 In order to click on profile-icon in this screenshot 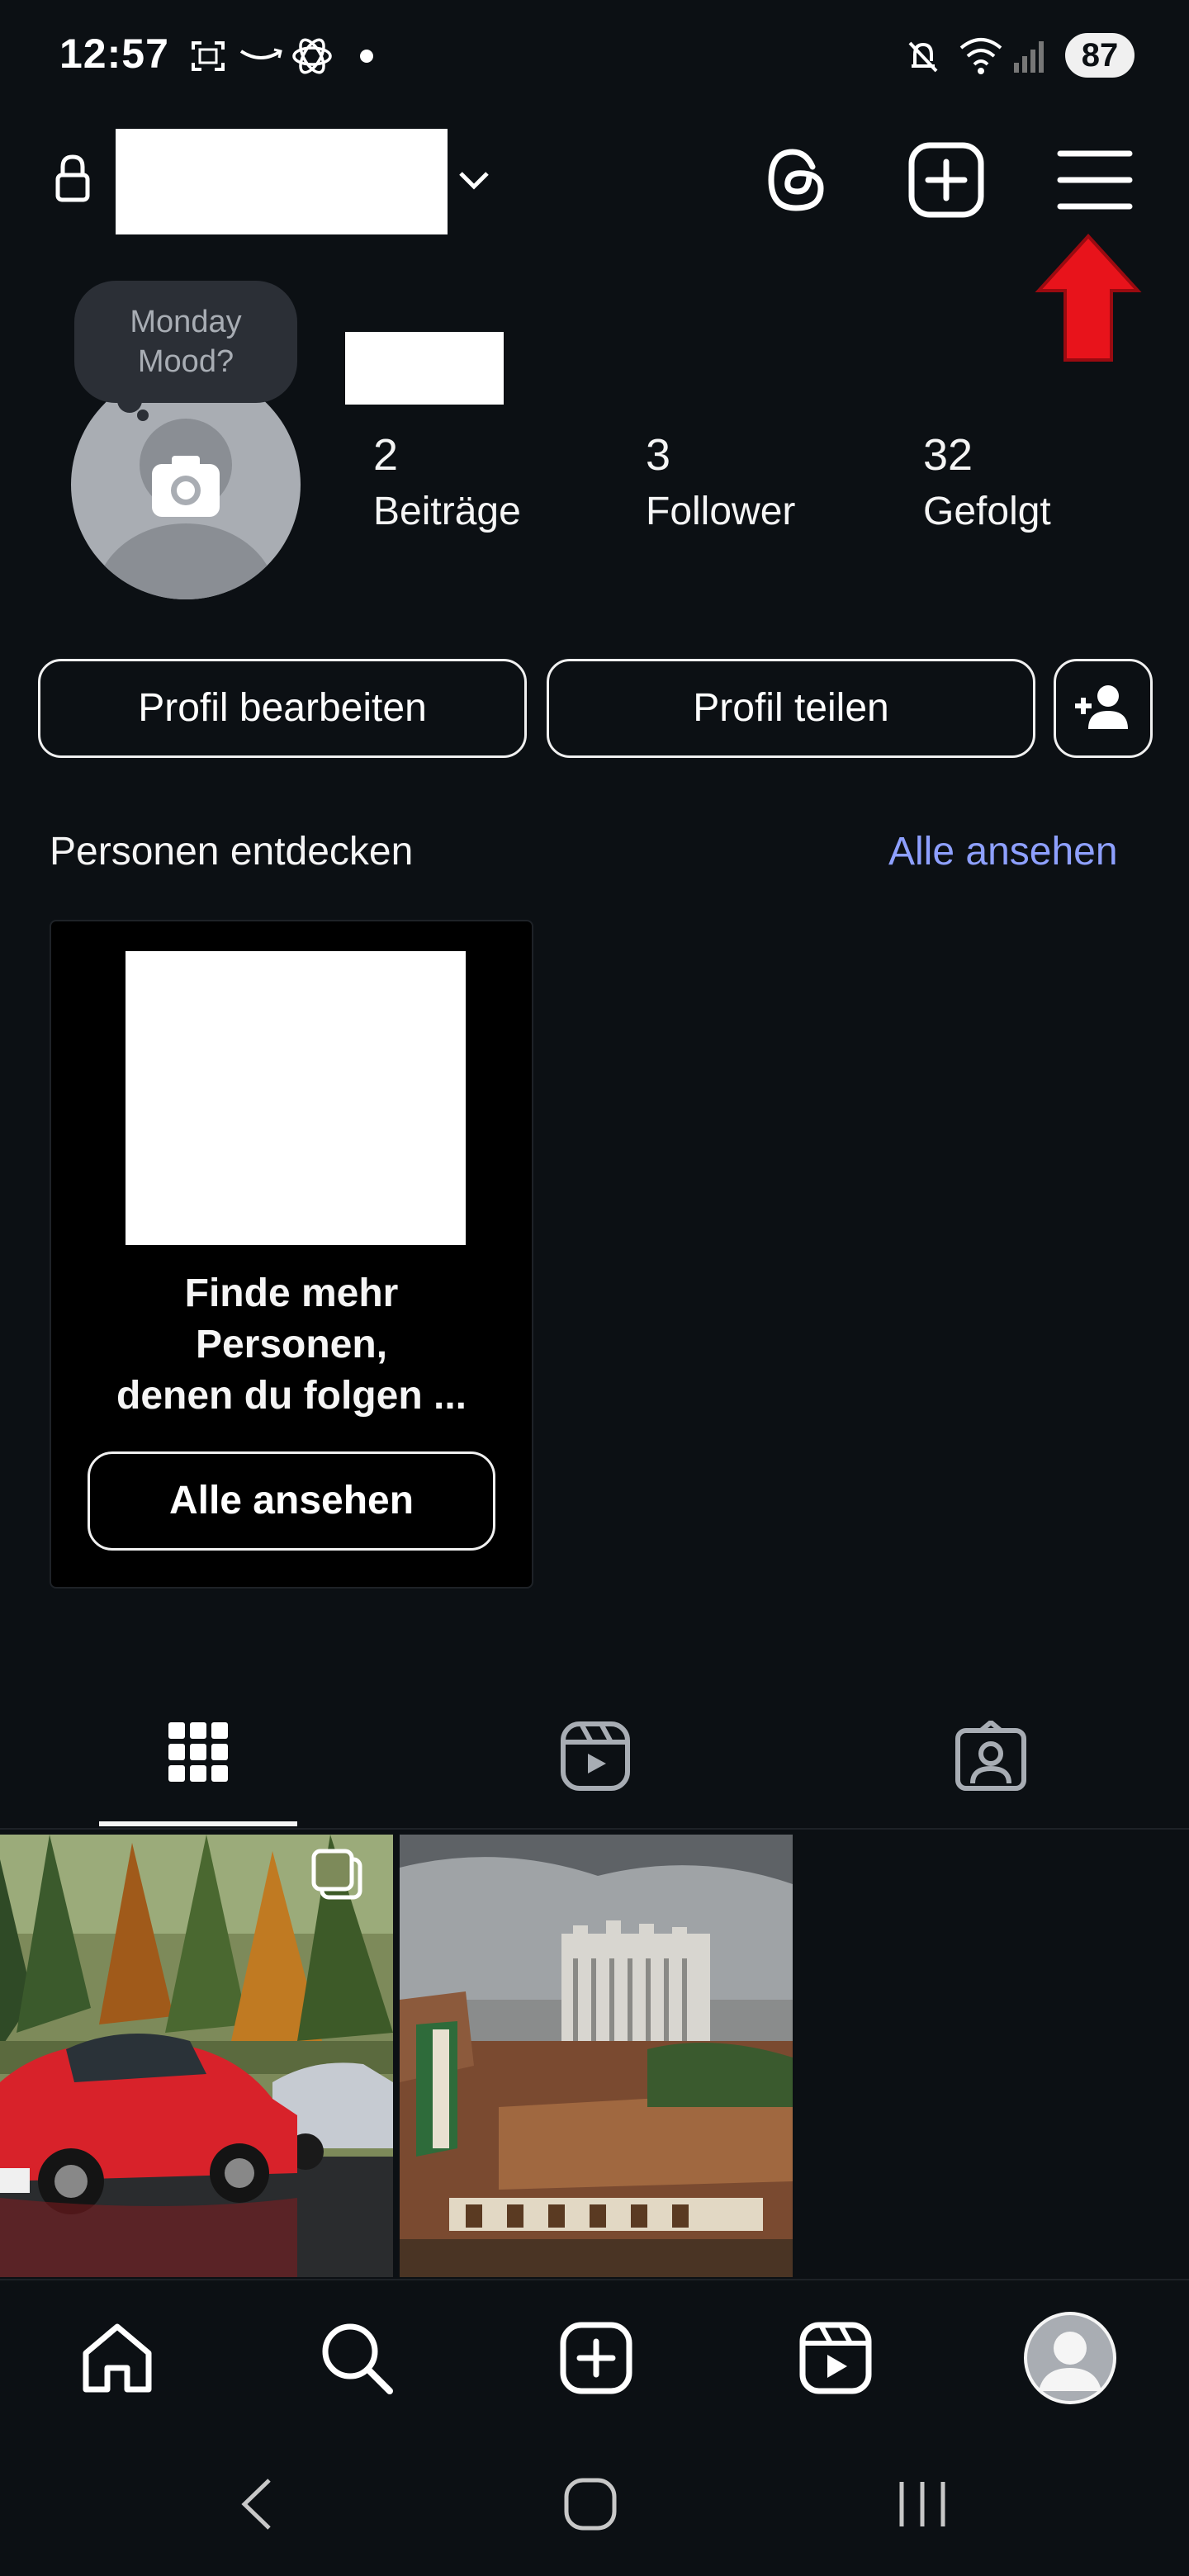, I will do `click(1070, 2358)`.